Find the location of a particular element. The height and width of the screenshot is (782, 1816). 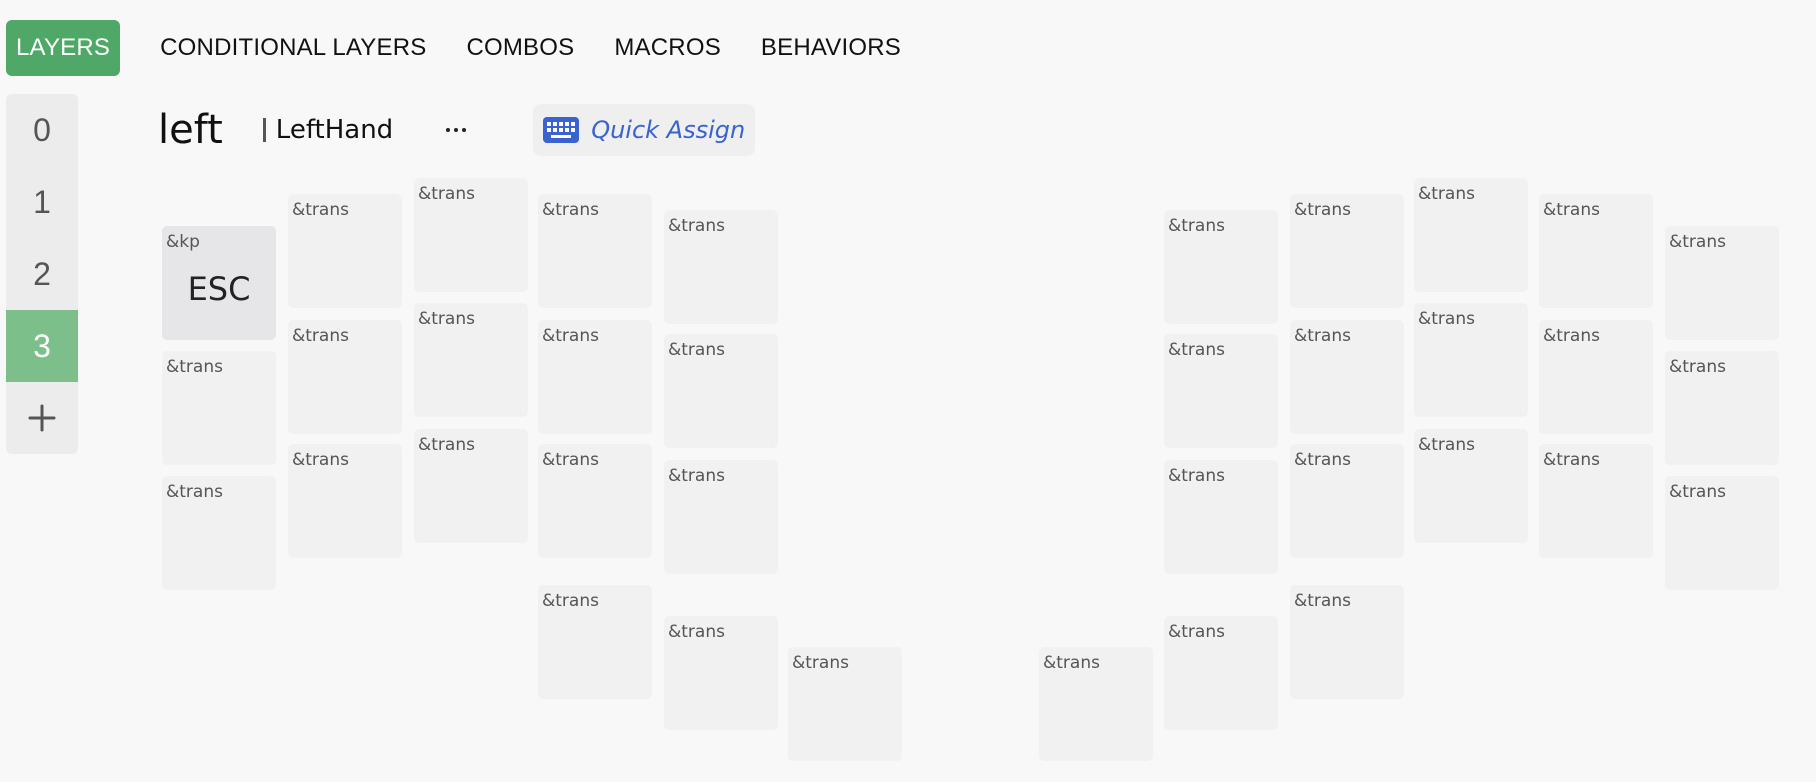

keymap-name-label: LeftHand is located at coordinates (334, 130).